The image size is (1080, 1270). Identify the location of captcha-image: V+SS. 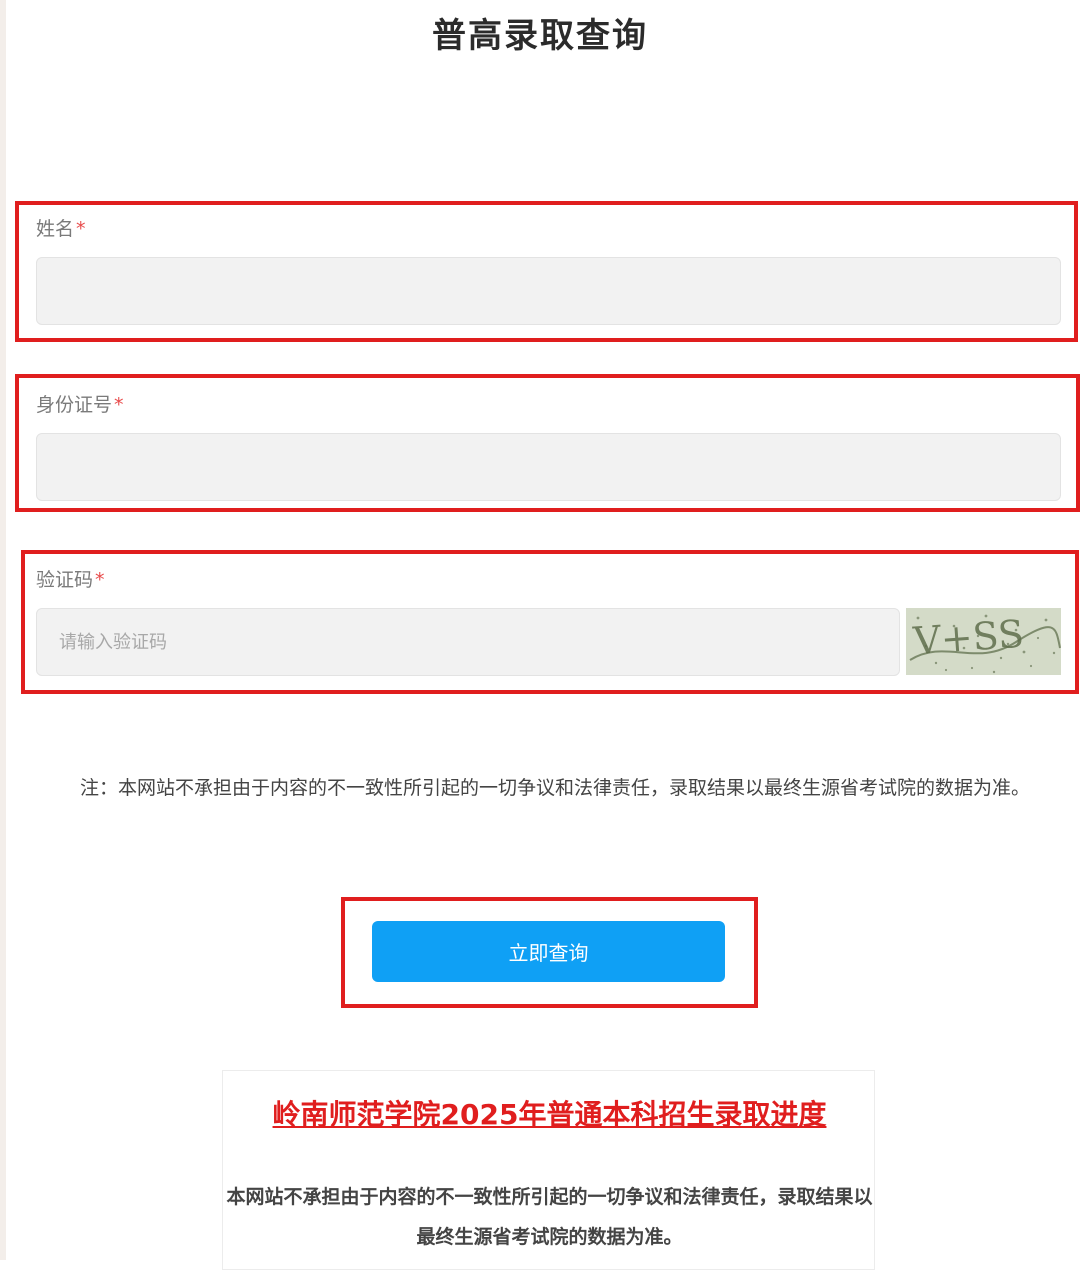
(983, 641).